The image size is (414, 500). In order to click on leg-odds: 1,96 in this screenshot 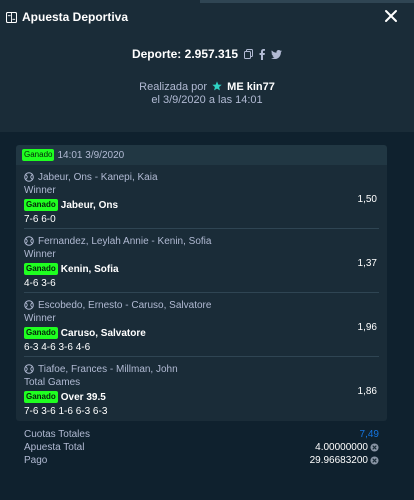, I will do `click(367, 327)`.